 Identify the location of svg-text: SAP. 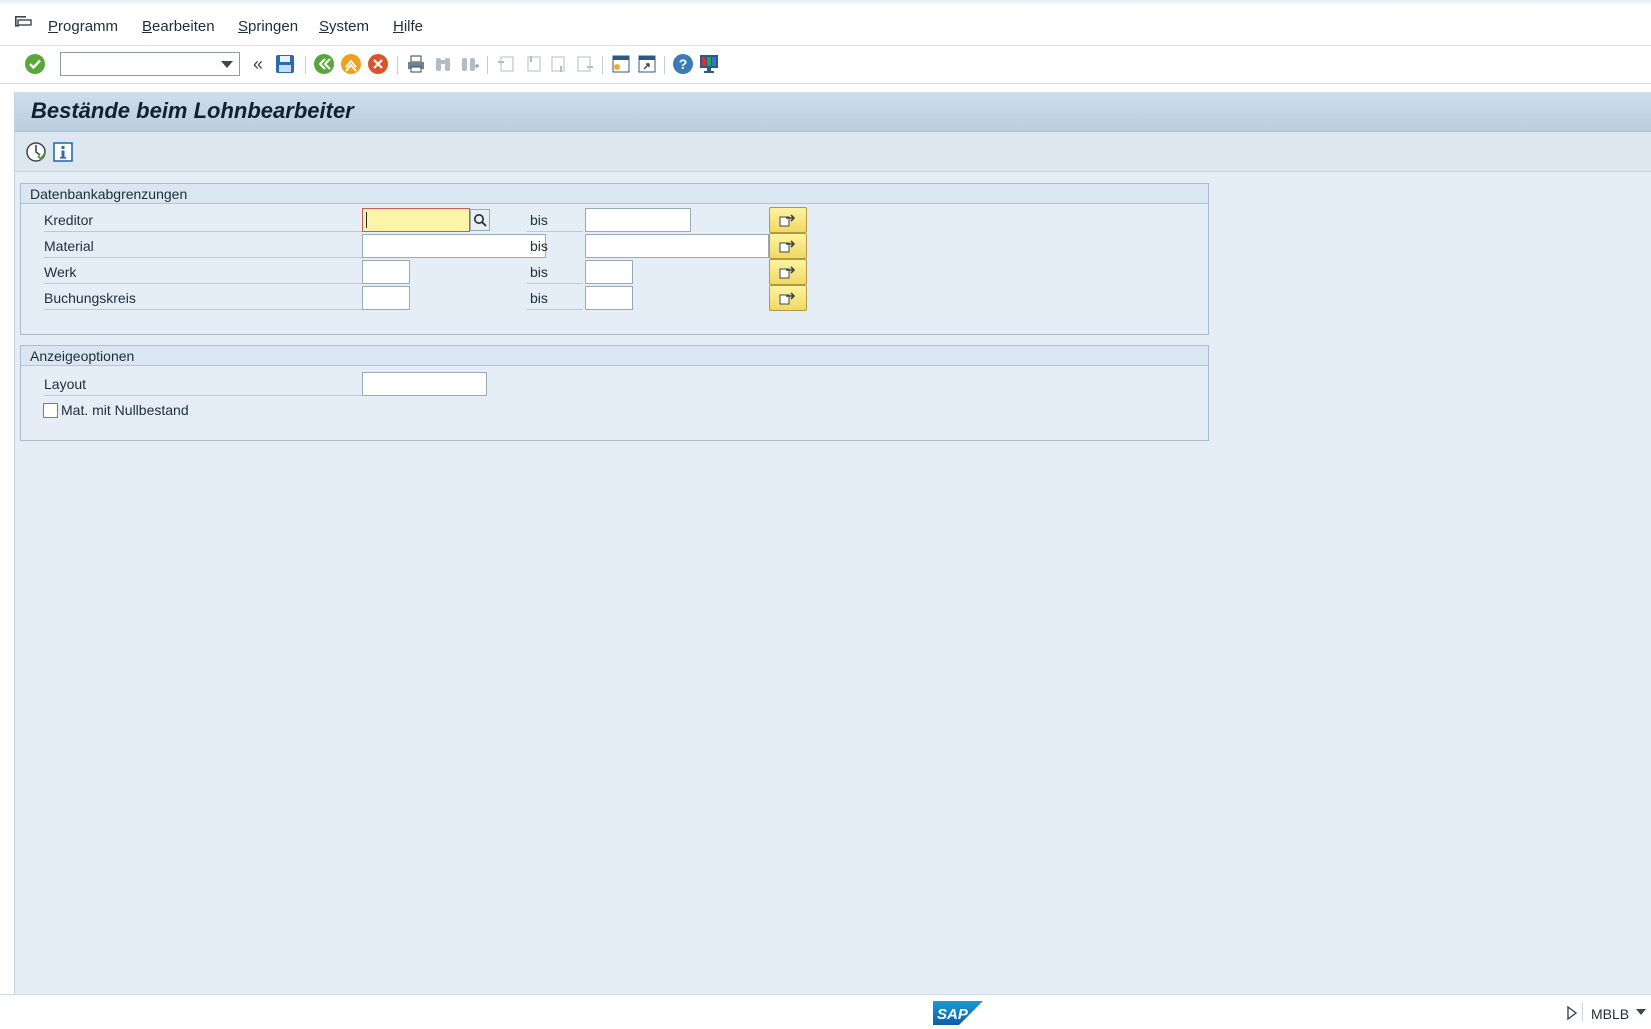
(953, 1014).